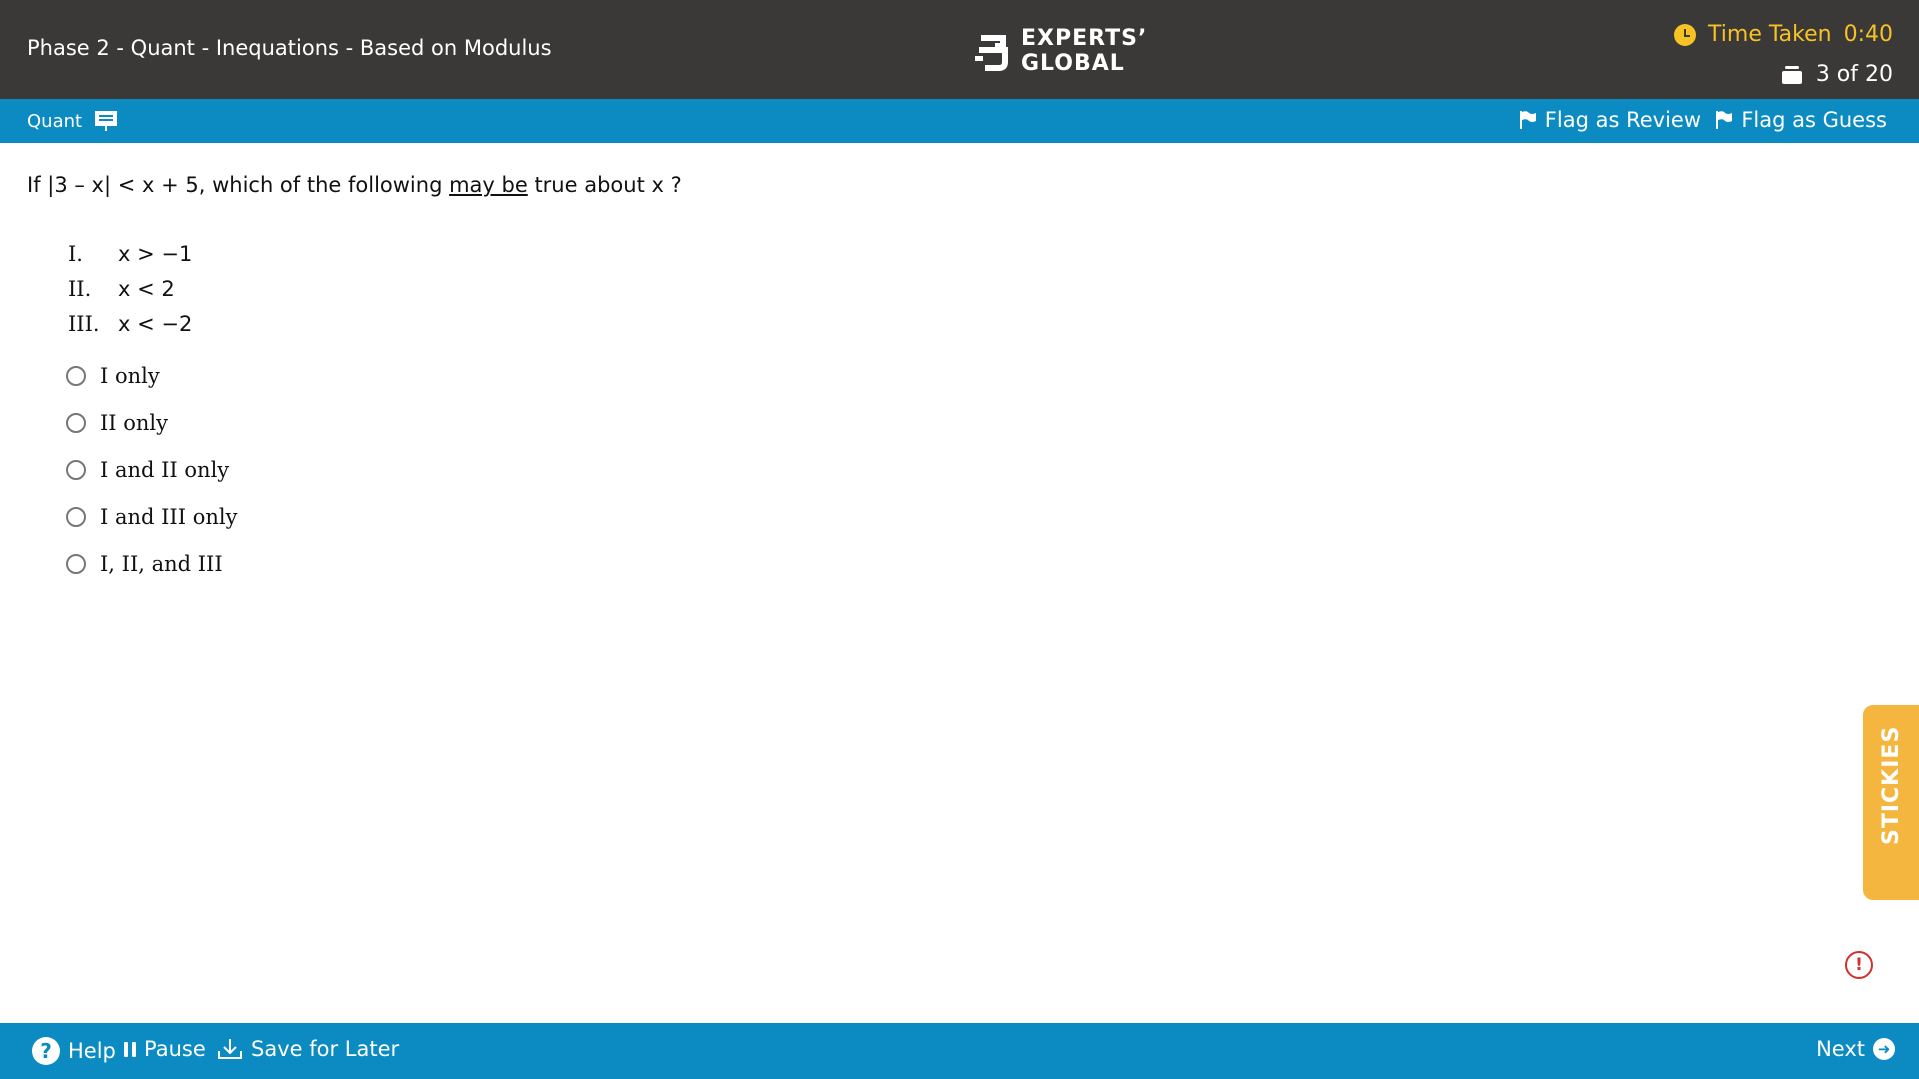  What do you see at coordinates (155, 254) in the screenshot?
I see `statement-expression: x > −1` at bounding box center [155, 254].